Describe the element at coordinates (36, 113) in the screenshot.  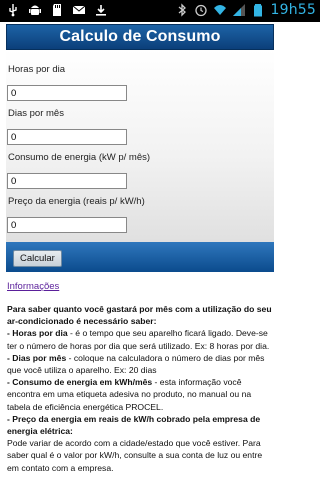
I see `days-per-month-label: Dias por mês` at that location.